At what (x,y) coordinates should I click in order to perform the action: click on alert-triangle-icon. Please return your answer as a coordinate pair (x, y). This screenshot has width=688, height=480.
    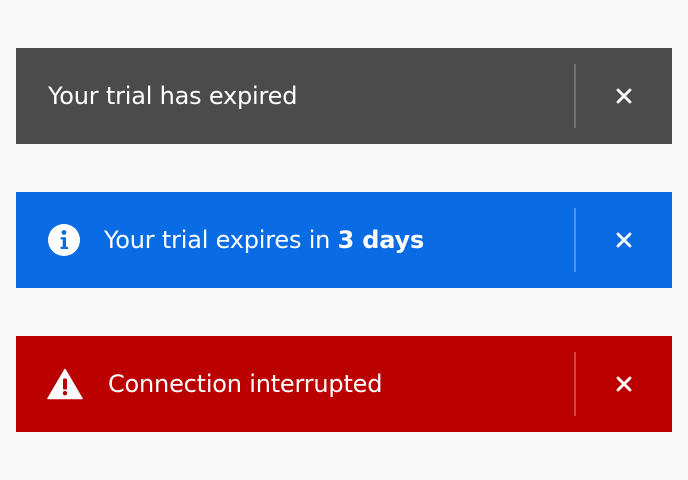
    Looking at the image, I should click on (65, 384).